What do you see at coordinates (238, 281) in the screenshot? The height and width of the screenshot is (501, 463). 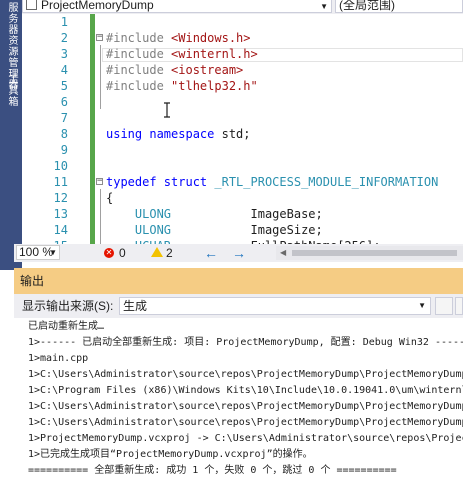 I see `output-panel-title: 输出` at bounding box center [238, 281].